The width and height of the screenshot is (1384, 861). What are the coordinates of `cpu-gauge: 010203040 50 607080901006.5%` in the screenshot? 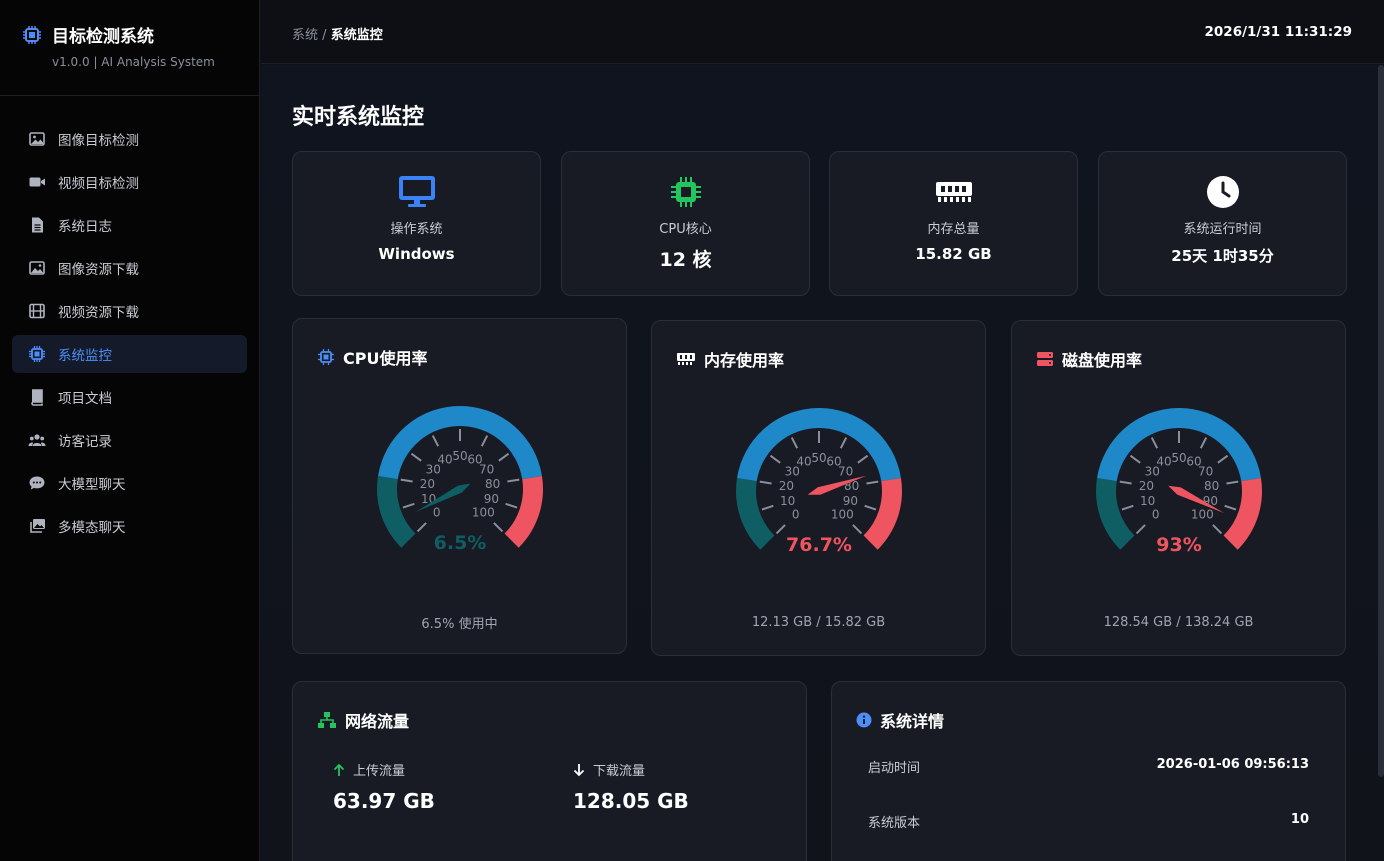 It's located at (460, 480).